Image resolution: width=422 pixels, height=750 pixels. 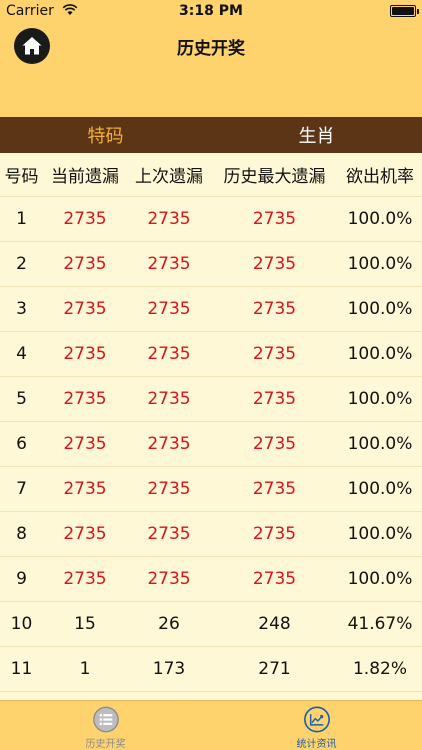 I want to click on cell-number: 5, so click(x=21, y=399).